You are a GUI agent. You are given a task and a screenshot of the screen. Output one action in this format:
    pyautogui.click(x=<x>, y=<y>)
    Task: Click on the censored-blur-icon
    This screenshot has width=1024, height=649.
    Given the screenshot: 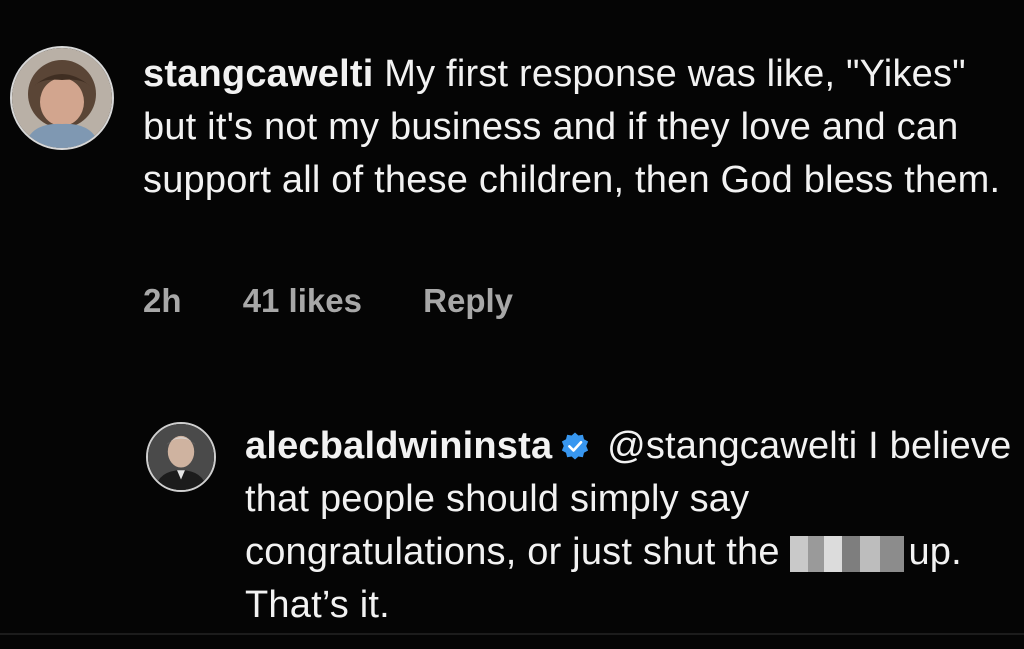 What is the action you would take?
    pyautogui.click(x=847, y=554)
    